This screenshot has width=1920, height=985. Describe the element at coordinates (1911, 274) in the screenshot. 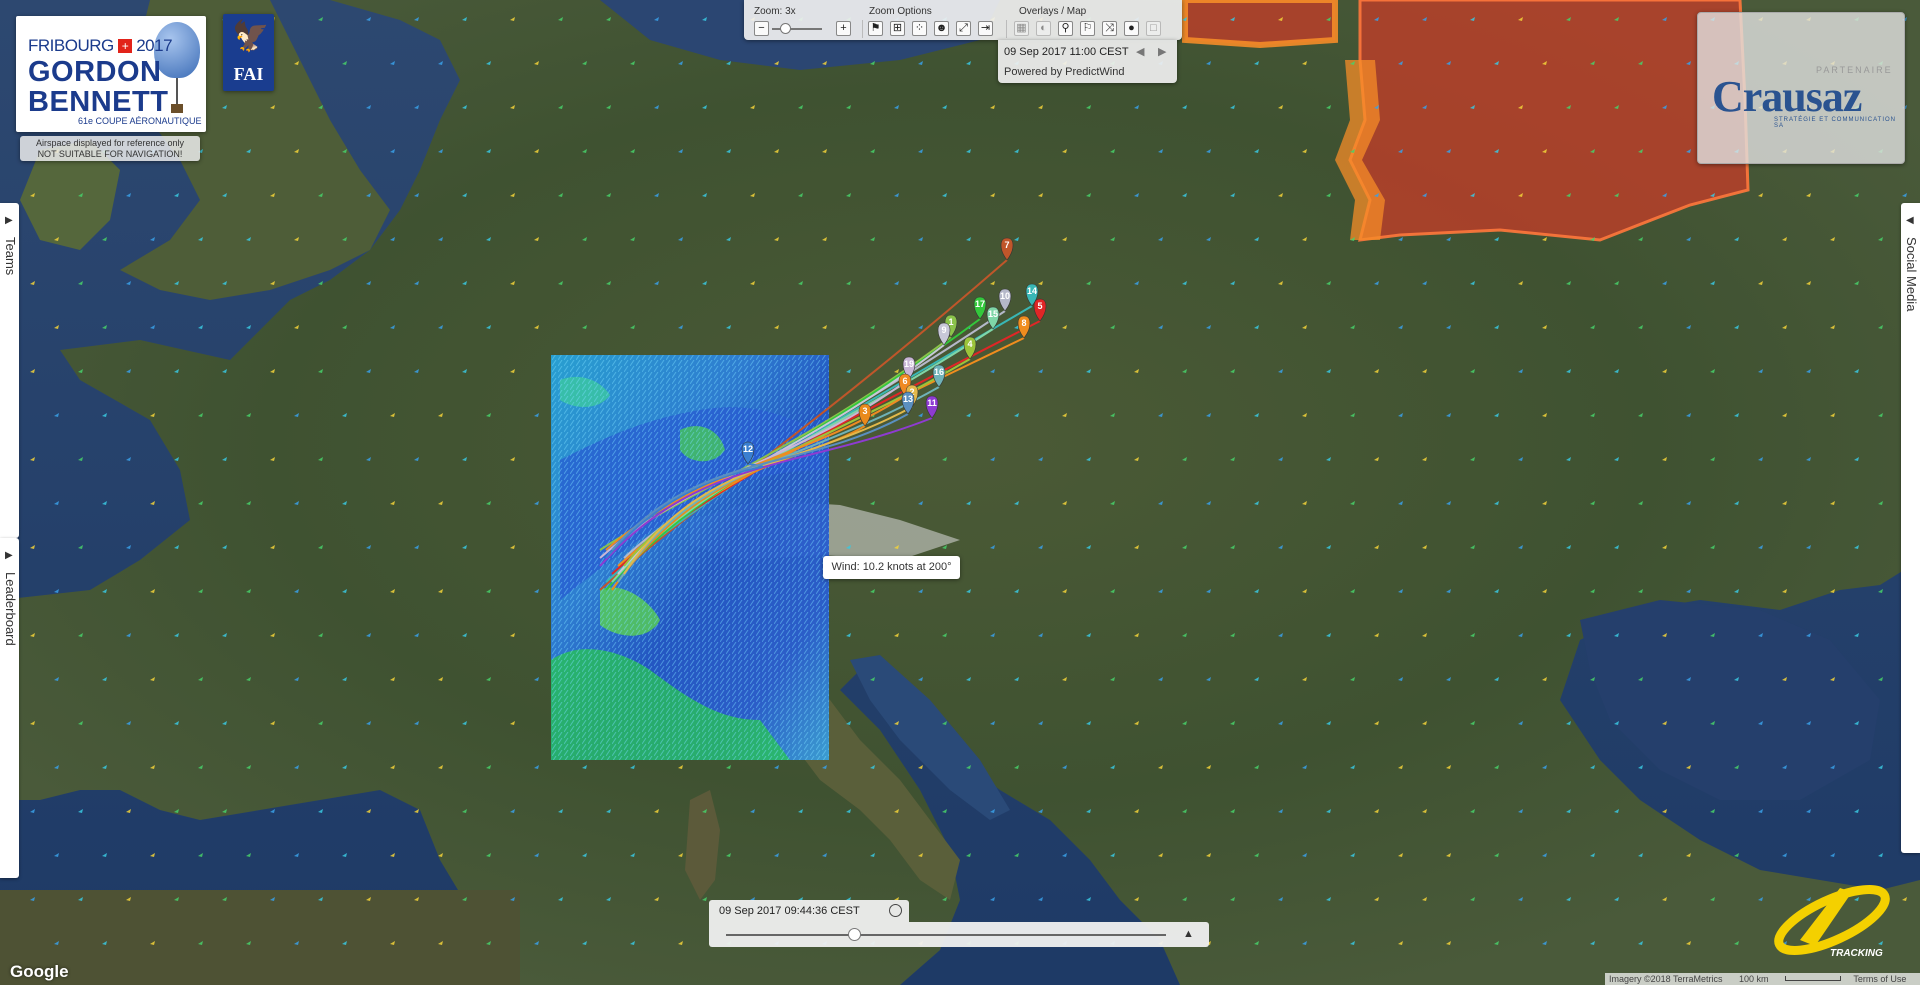

I see `social-media-tab-label: Social Media` at that location.